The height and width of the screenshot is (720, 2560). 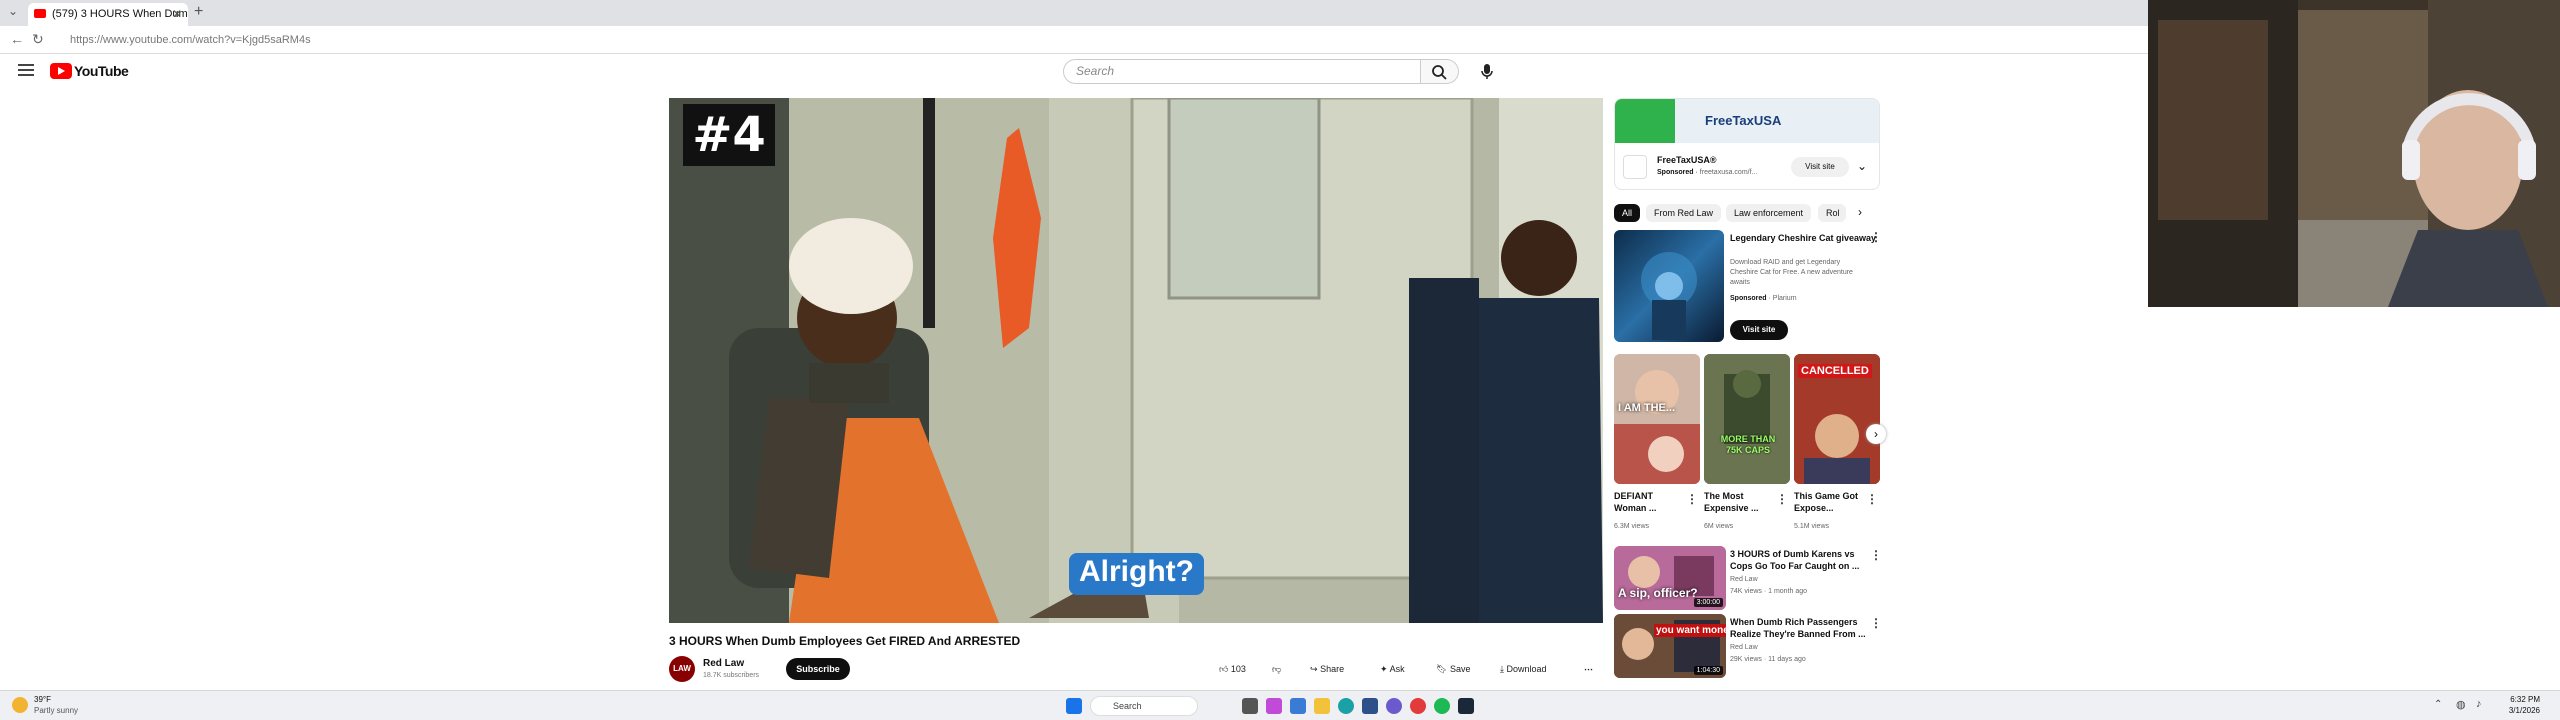 What do you see at coordinates (42, 699) in the screenshot?
I see `weather-temp: 39°F` at bounding box center [42, 699].